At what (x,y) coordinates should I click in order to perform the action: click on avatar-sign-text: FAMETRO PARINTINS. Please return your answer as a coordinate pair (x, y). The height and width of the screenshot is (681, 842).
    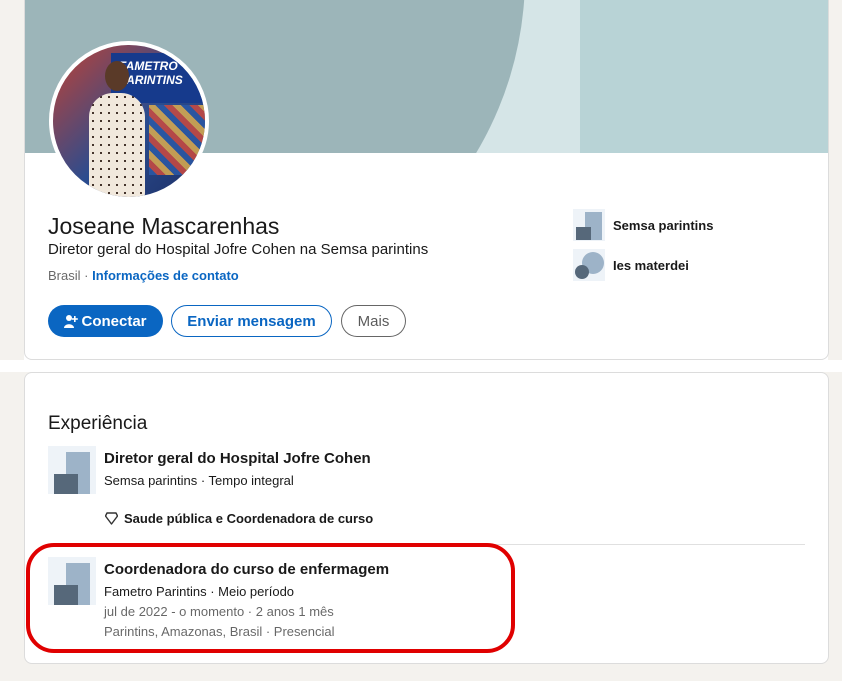
    Looking at the image, I should click on (151, 73).